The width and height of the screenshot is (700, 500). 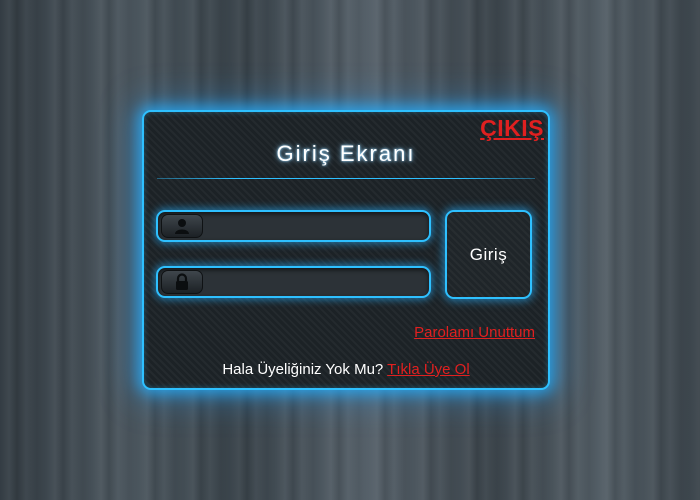 I want to click on username-field, so click(x=293, y=226).